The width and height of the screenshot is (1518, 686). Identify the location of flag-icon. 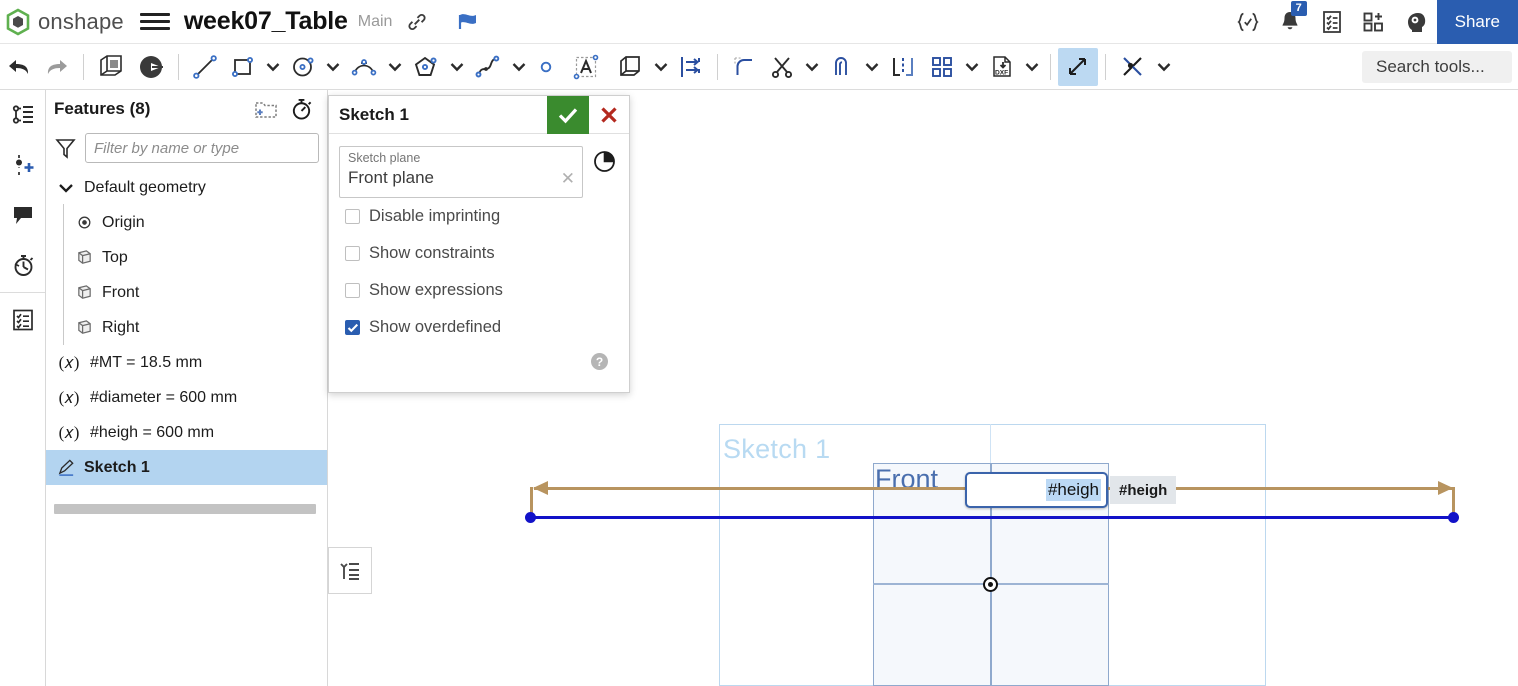
(468, 22).